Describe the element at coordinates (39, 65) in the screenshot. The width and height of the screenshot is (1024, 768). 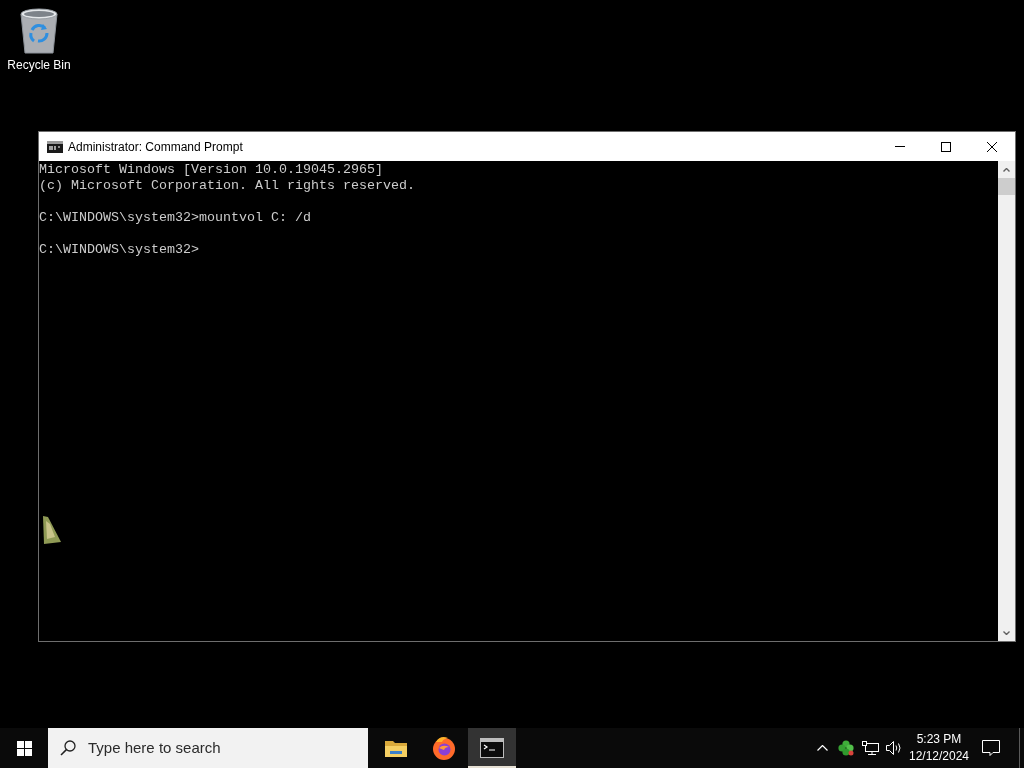
I see `desktop-icon-label: Recycle Bin` at that location.